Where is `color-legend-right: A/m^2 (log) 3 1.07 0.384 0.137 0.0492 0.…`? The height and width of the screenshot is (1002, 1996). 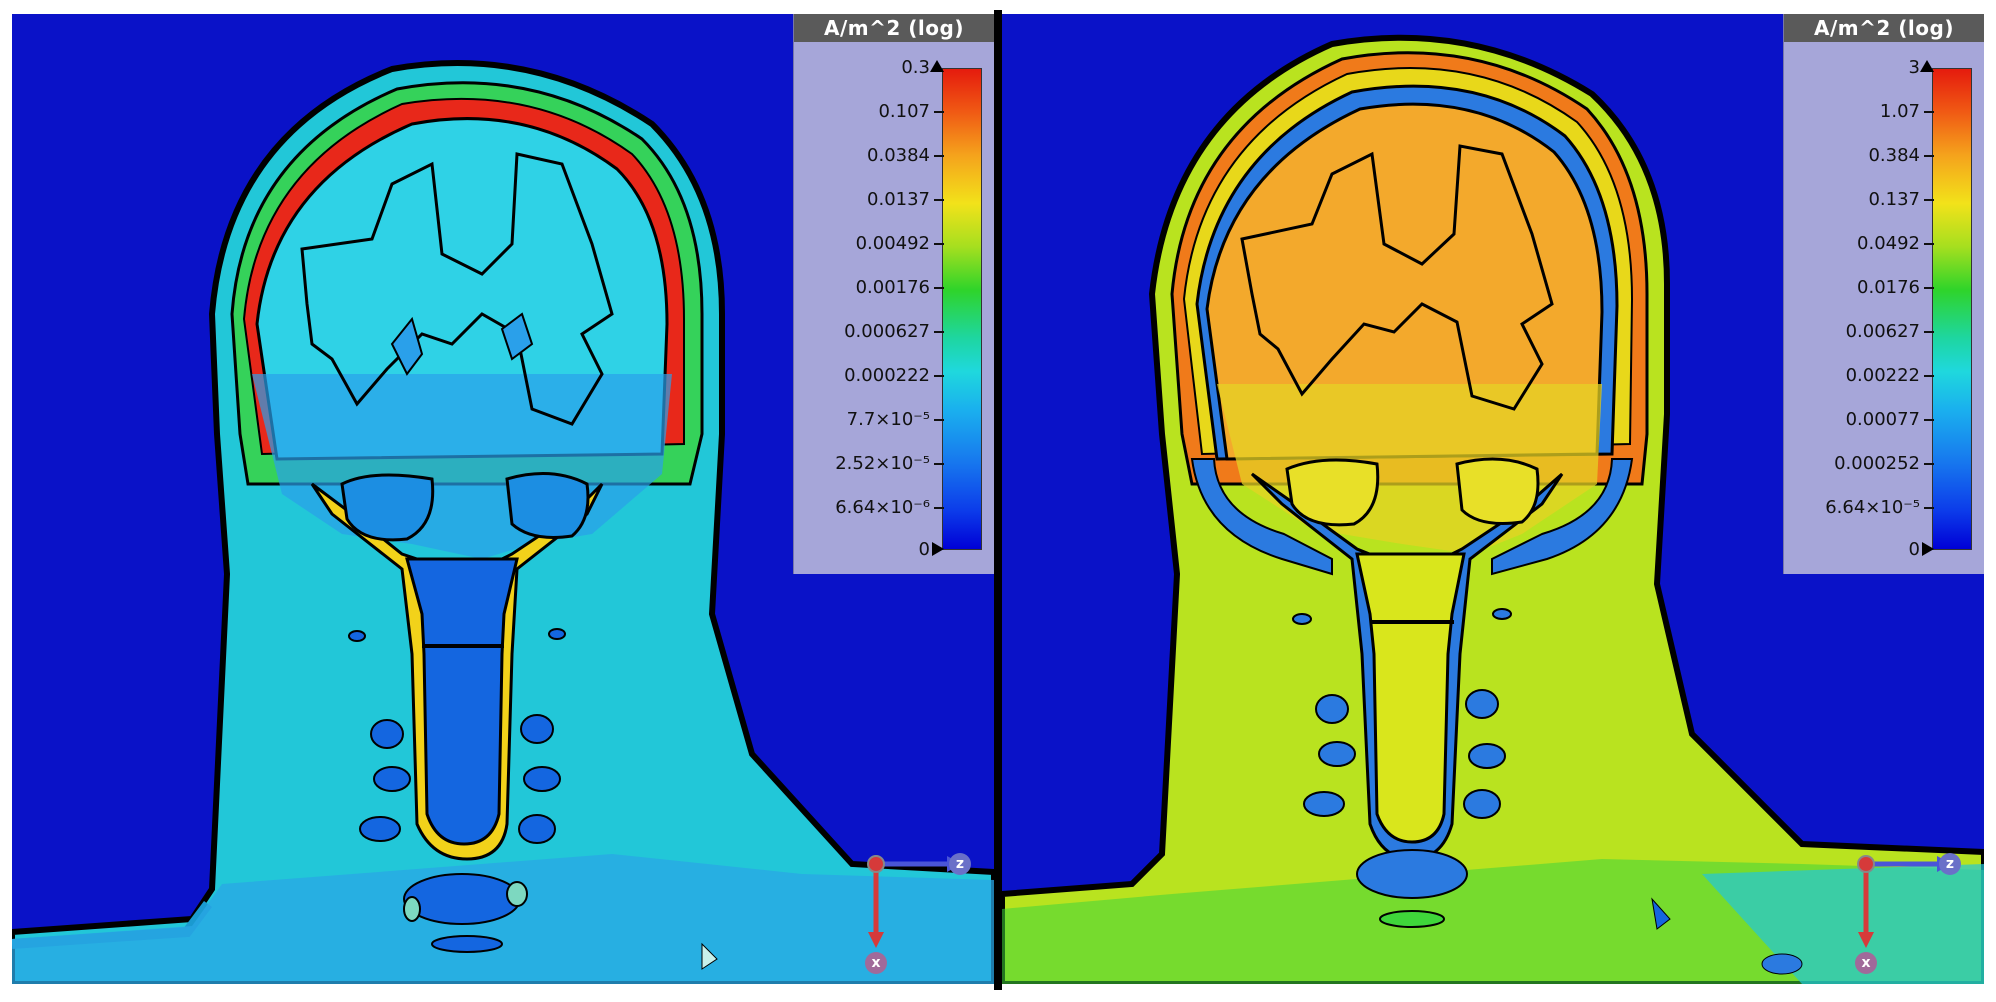
color-legend-right: A/m^2 (log) 3 1.07 0.384 0.137 0.0492 0.… is located at coordinates (1883, 294).